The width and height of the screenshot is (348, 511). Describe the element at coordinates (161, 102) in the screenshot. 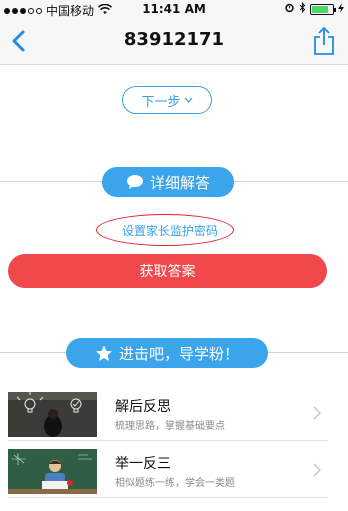

I see `next-step-label: 下一步` at that location.